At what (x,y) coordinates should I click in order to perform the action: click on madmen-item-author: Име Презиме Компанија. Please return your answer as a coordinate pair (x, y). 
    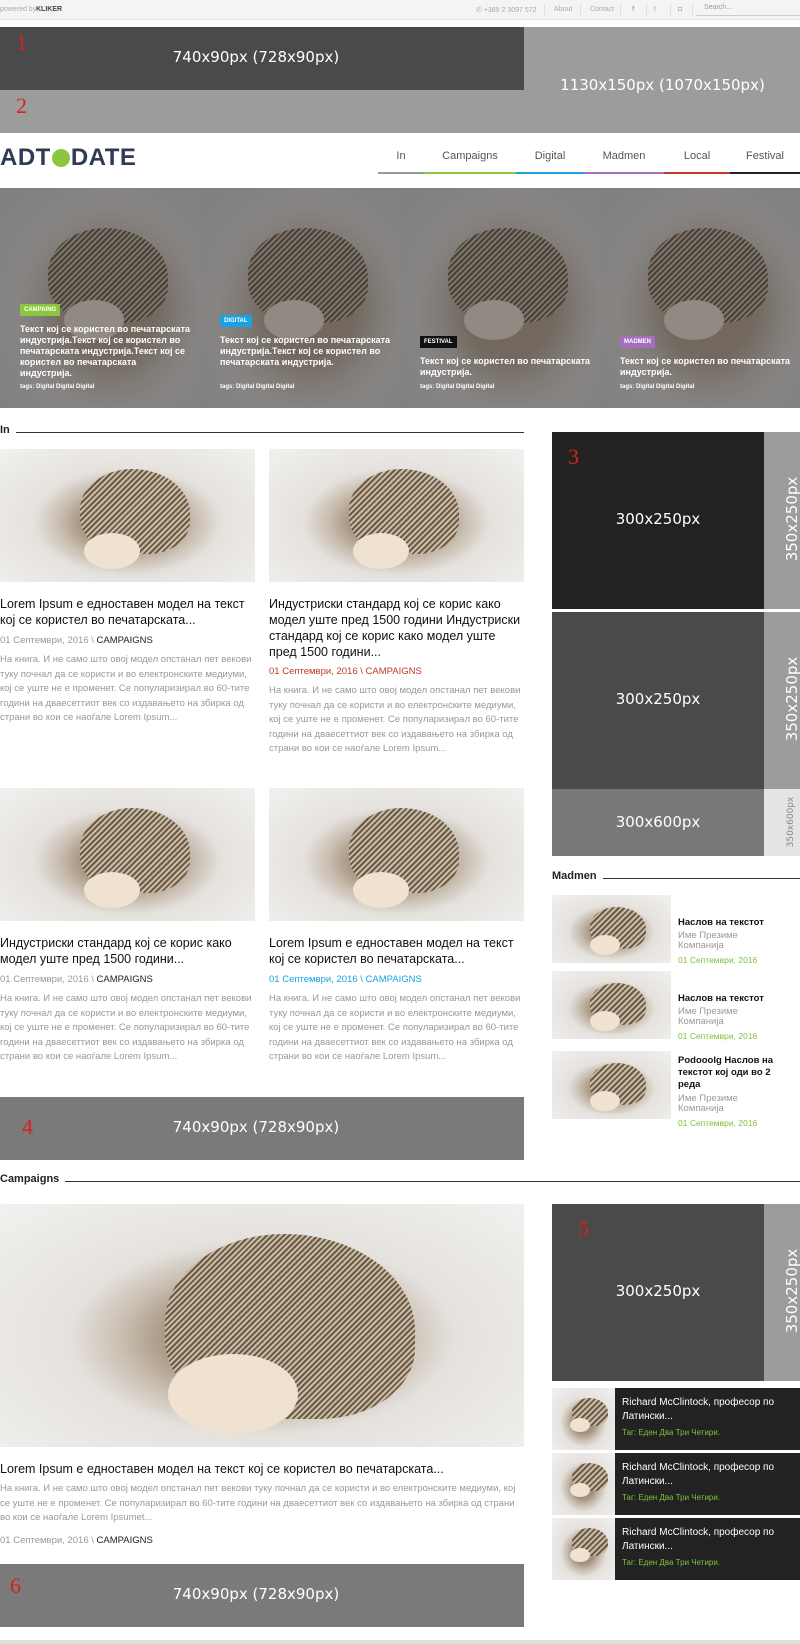
    Looking at the image, I should click on (708, 1016).